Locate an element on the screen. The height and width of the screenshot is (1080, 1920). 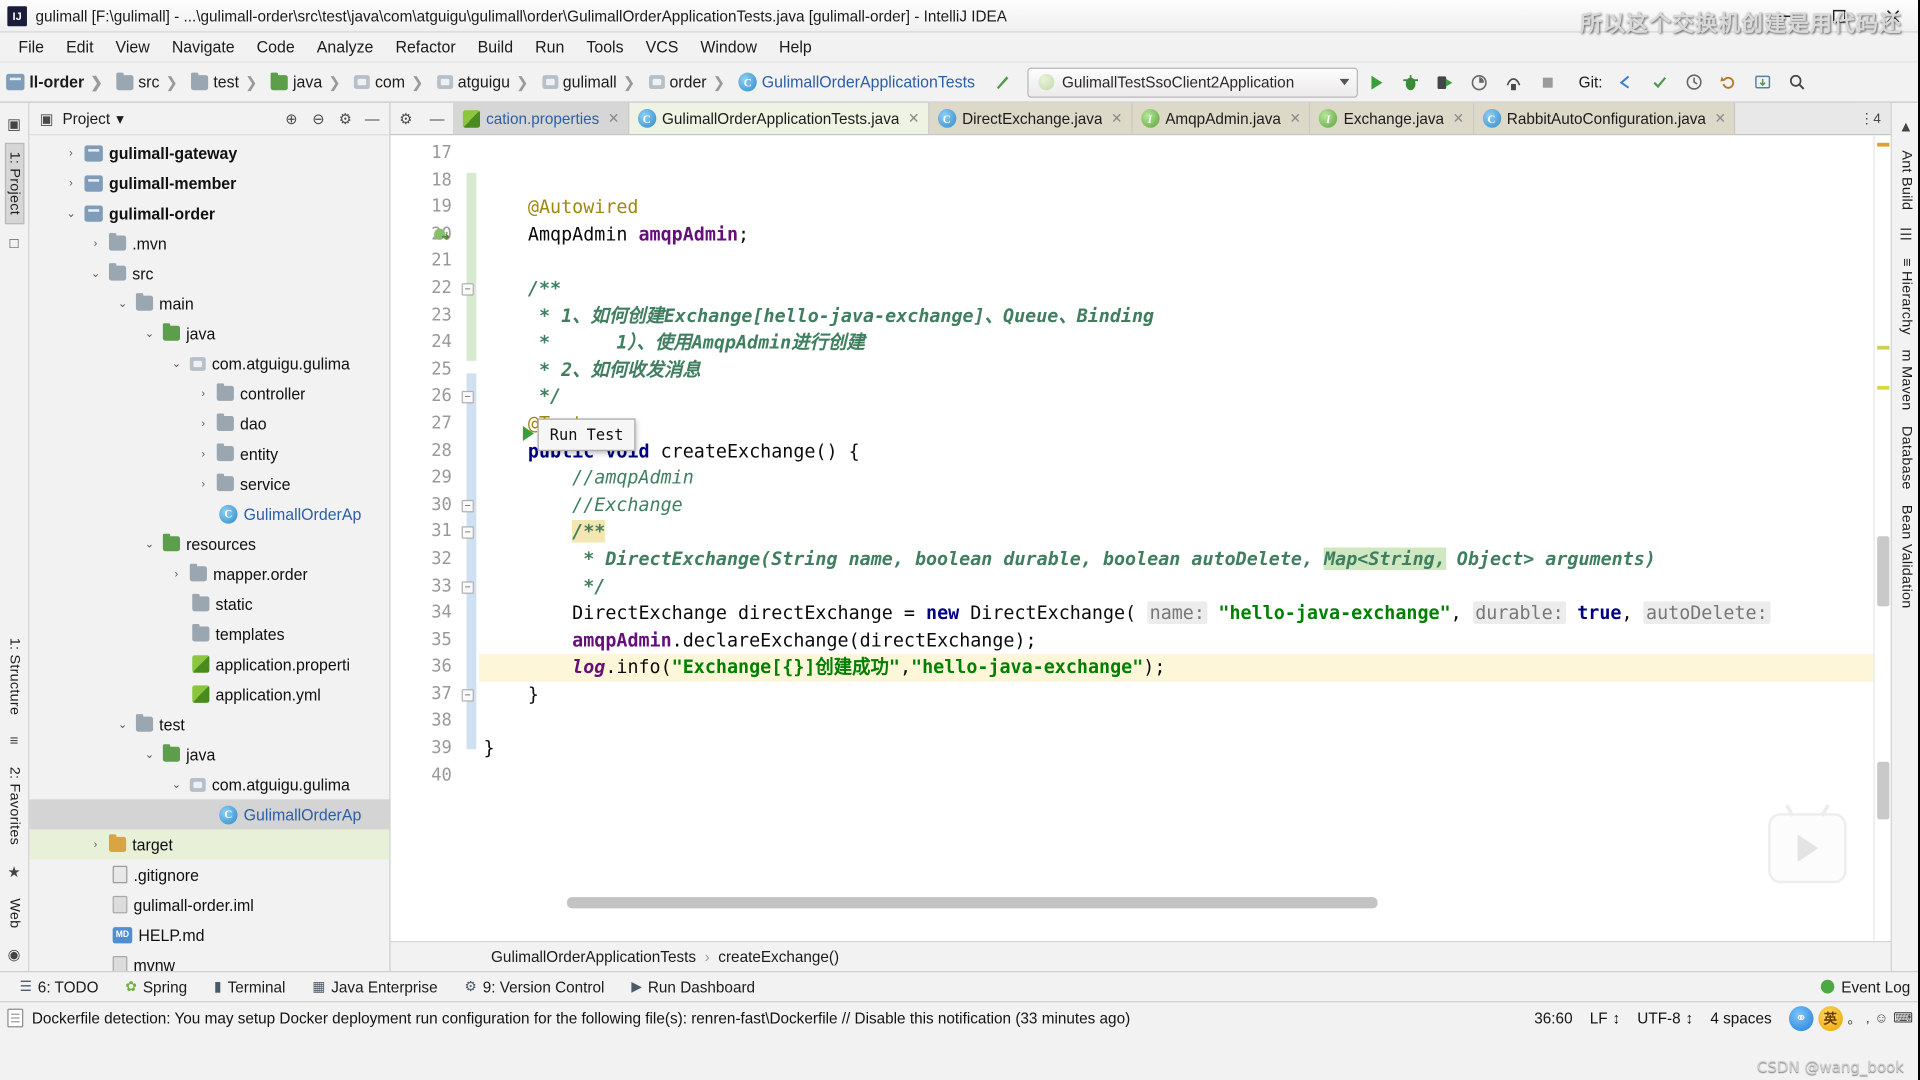
tree-row: › gulimall-member is located at coordinates (209, 183).